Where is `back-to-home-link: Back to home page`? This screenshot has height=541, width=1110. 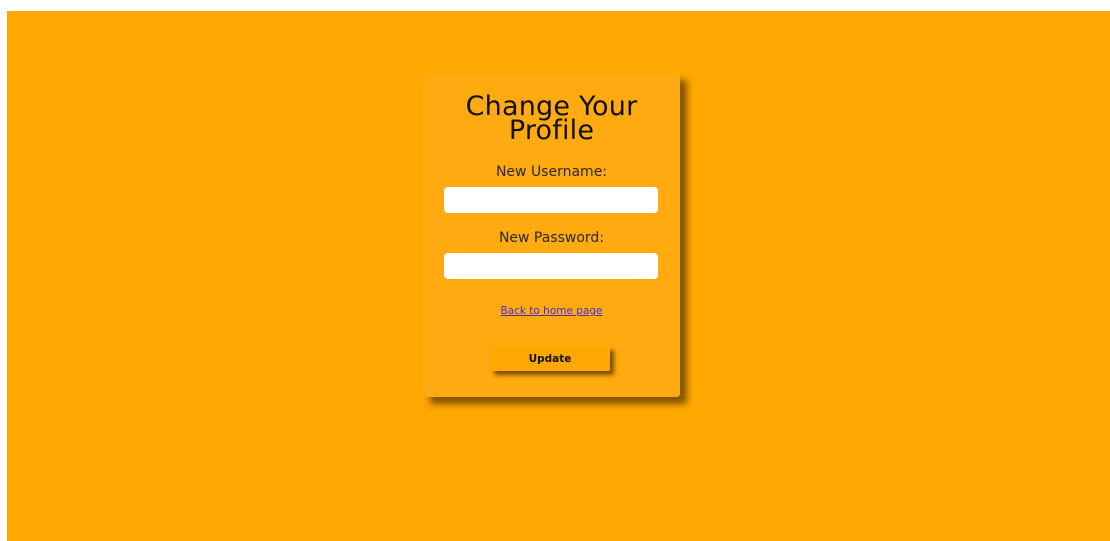
back-to-home-link: Back to home page is located at coordinates (551, 311).